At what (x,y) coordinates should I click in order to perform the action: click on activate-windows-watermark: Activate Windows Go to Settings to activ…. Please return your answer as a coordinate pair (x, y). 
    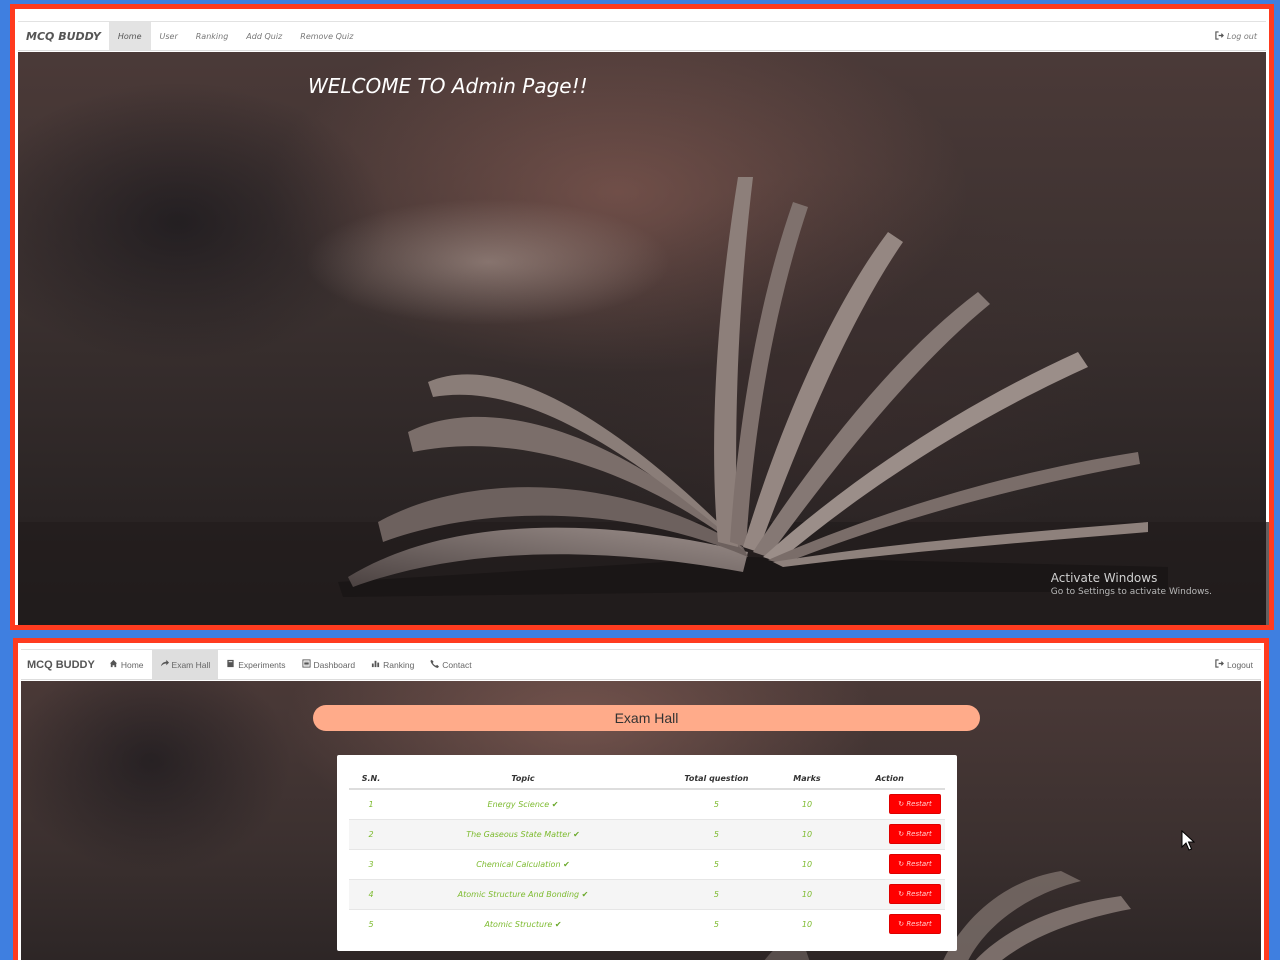
    Looking at the image, I should click on (1131, 584).